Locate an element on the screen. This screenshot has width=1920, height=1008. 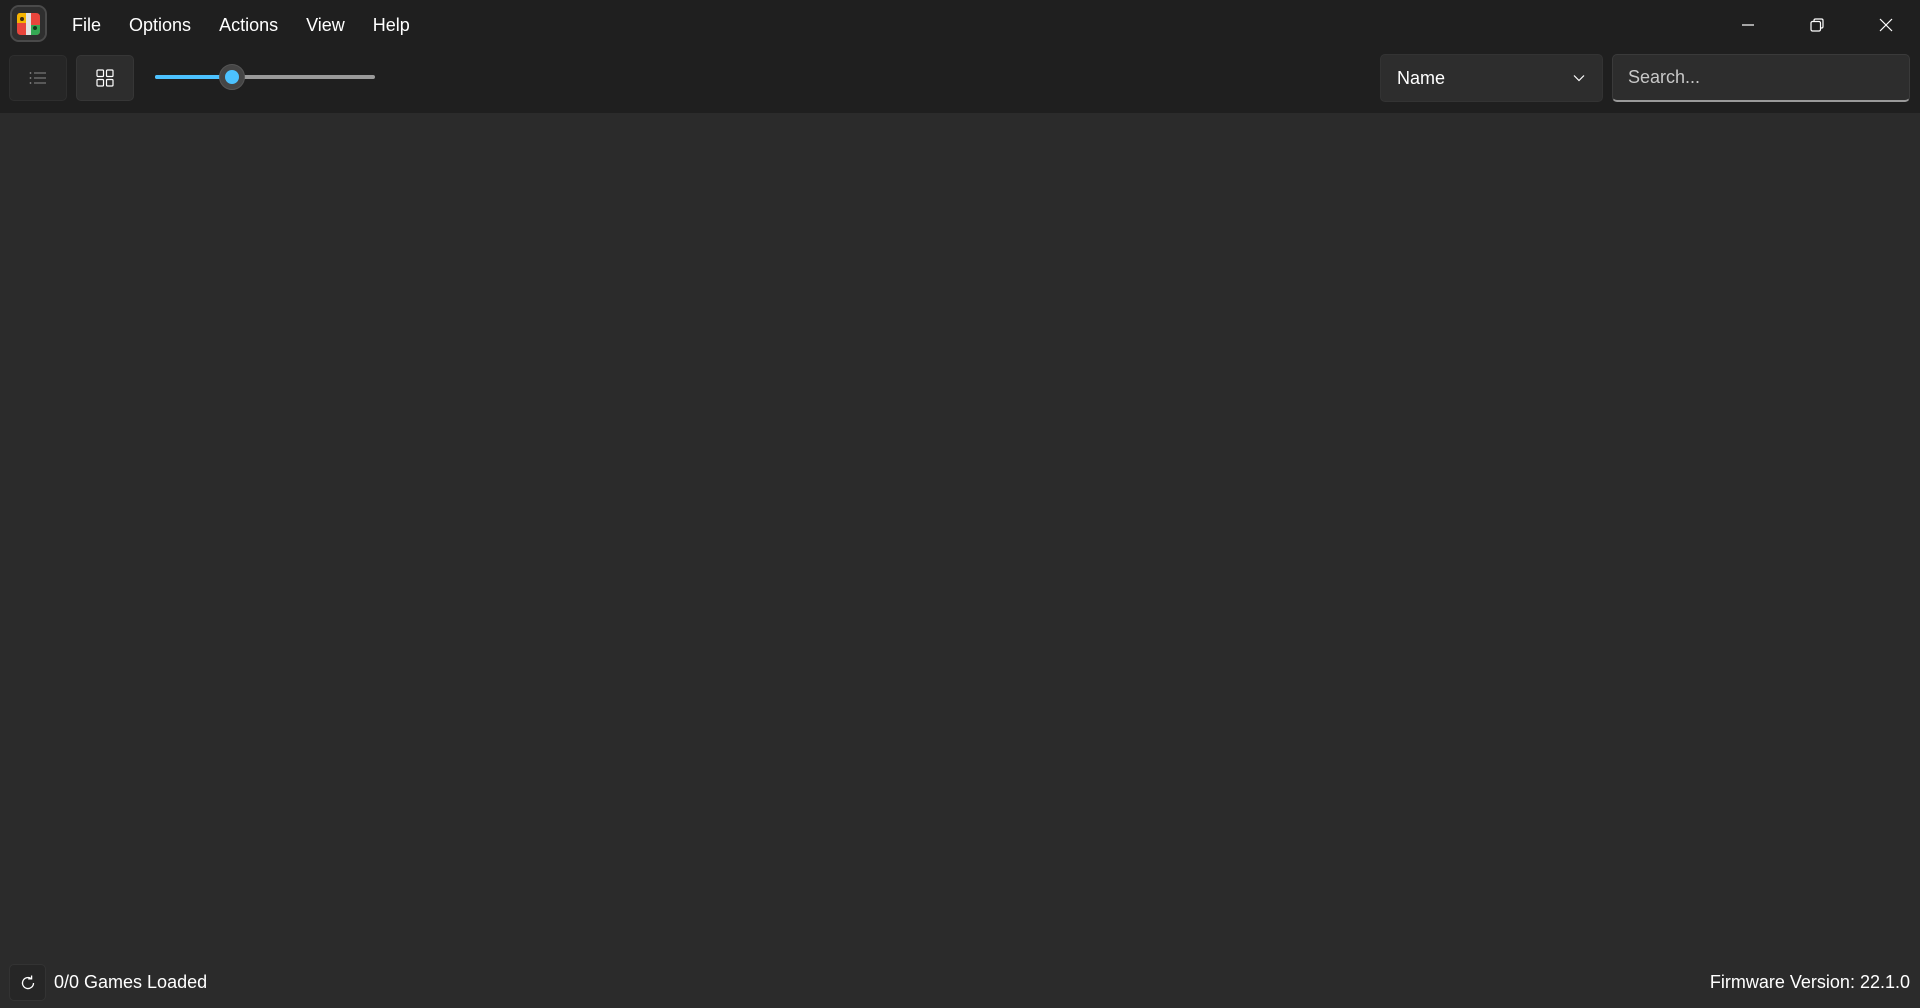
close-icon is located at coordinates (1885, 25).